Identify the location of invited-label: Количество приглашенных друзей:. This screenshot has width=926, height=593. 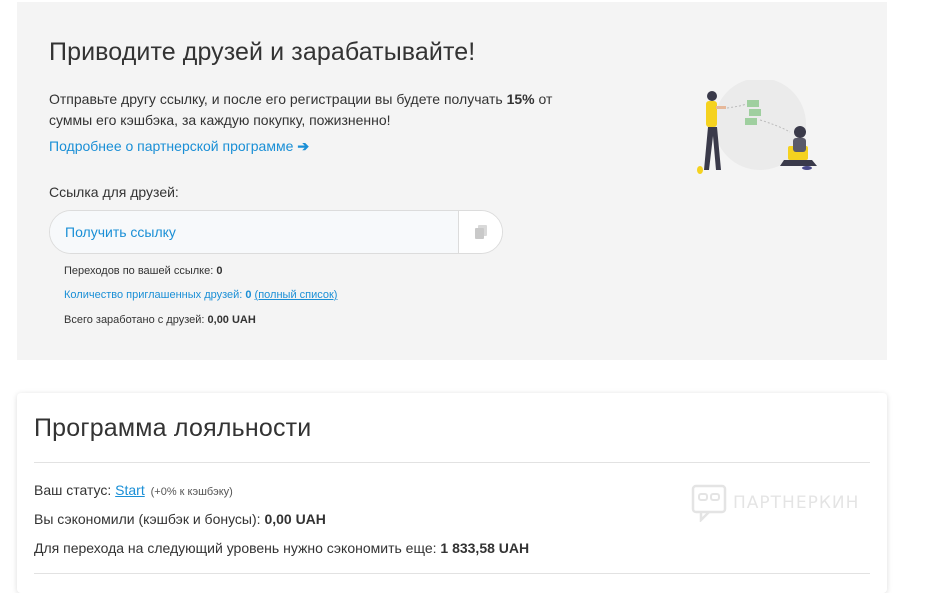
(155, 295).